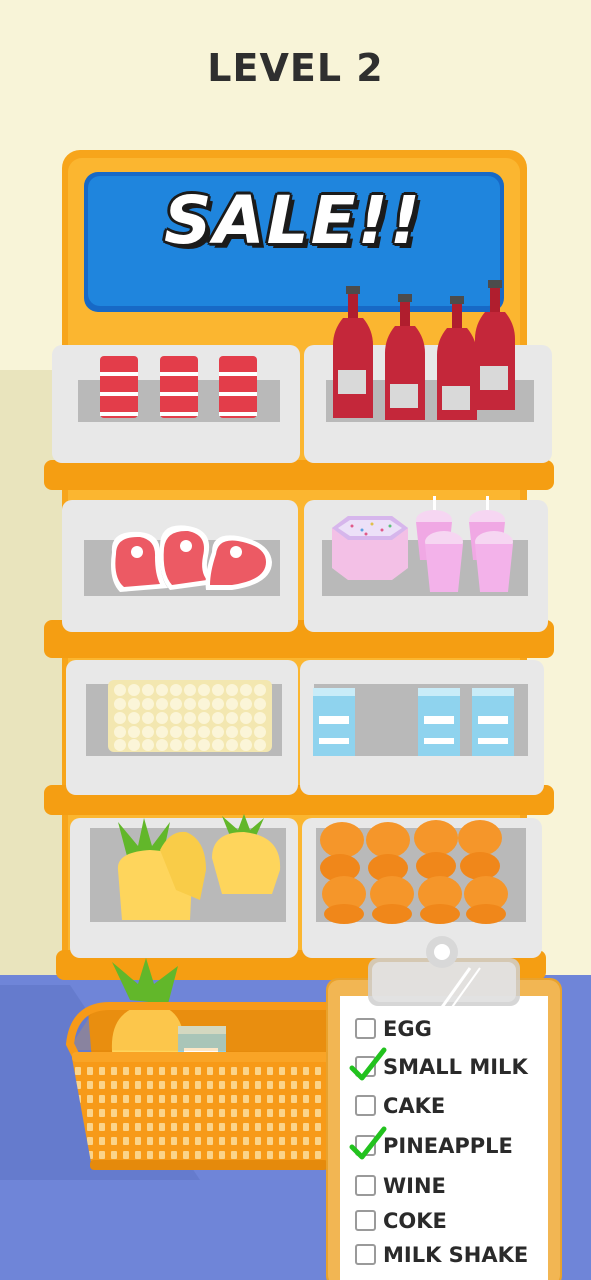 The height and width of the screenshot is (1280, 591). I want to click on coke-can-icon, so click(178, 387).